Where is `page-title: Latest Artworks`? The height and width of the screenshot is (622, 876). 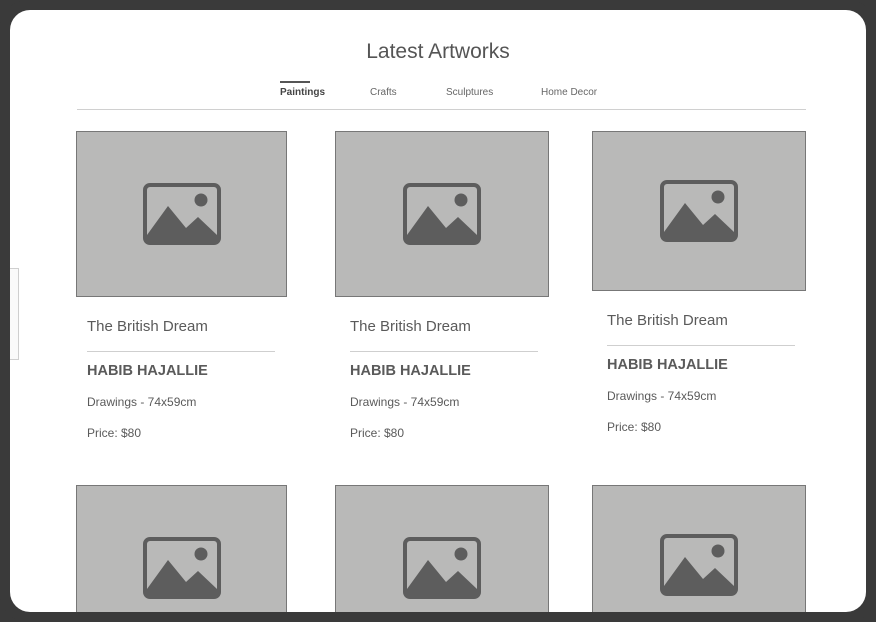
page-title: Latest Artworks is located at coordinates (438, 51).